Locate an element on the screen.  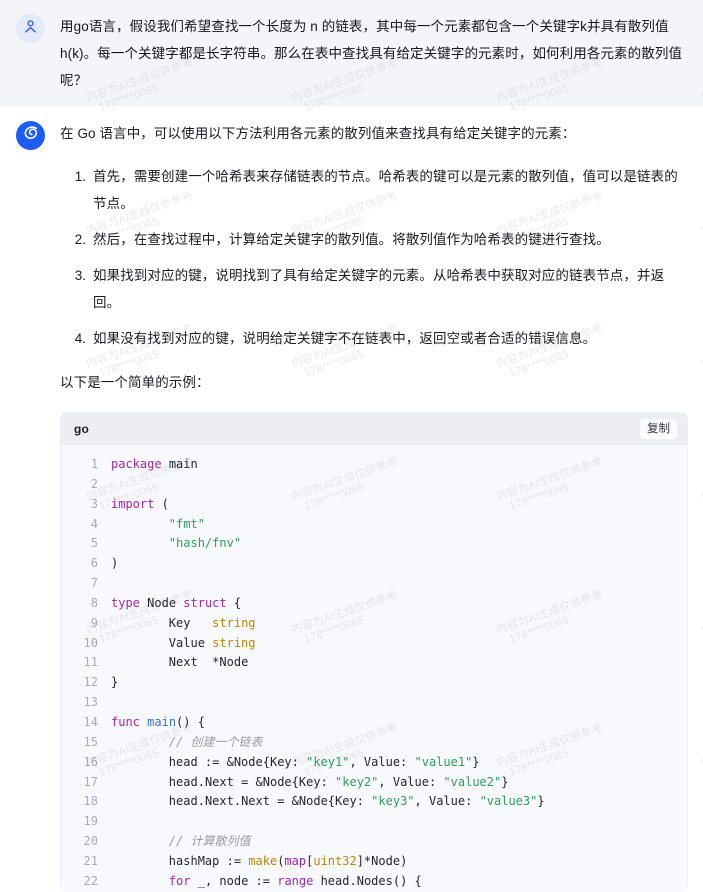
code-line: 9 Key string is located at coordinates (374, 624).